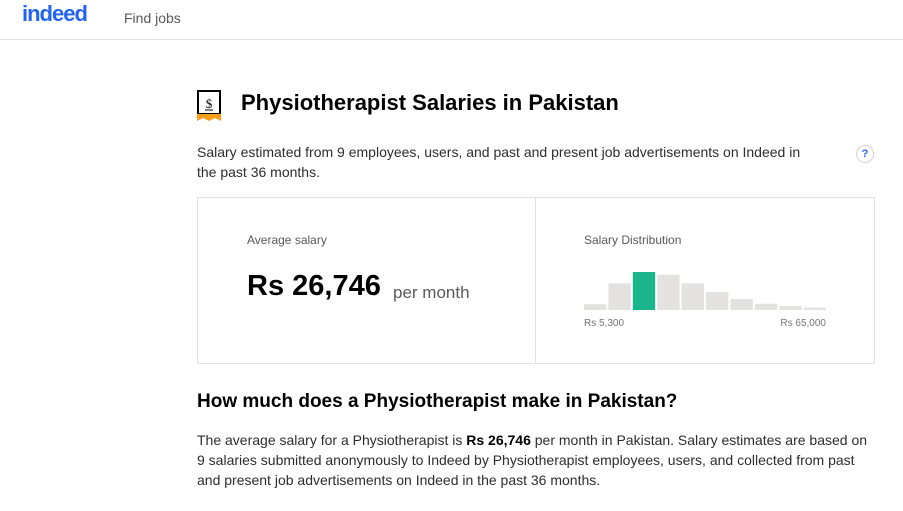  What do you see at coordinates (803, 323) in the screenshot?
I see `distribution-max-label: Rs 65,000` at bounding box center [803, 323].